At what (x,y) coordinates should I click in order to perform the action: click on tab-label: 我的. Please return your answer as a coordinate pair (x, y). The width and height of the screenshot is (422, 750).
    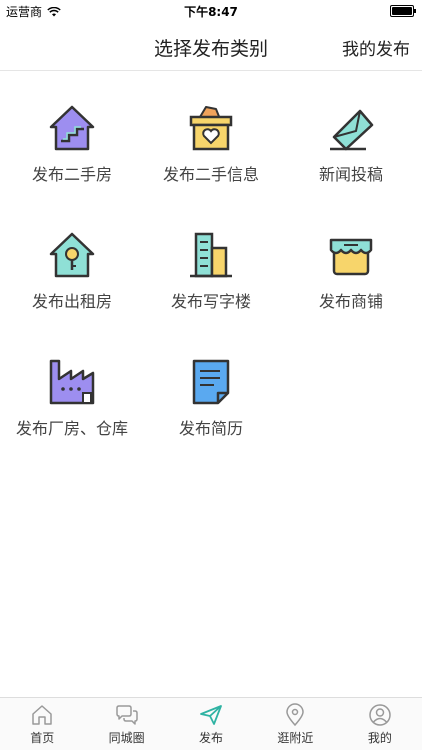
    Looking at the image, I should click on (379, 738).